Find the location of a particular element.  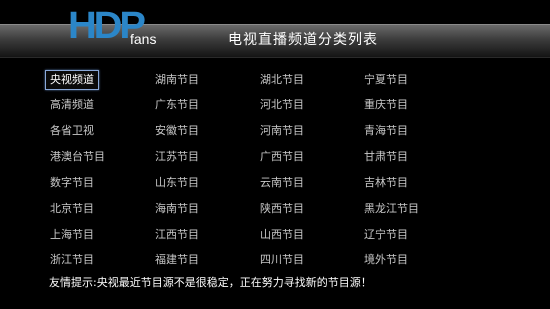

category-item: 青海节目 is located at coordinates (386, 131).